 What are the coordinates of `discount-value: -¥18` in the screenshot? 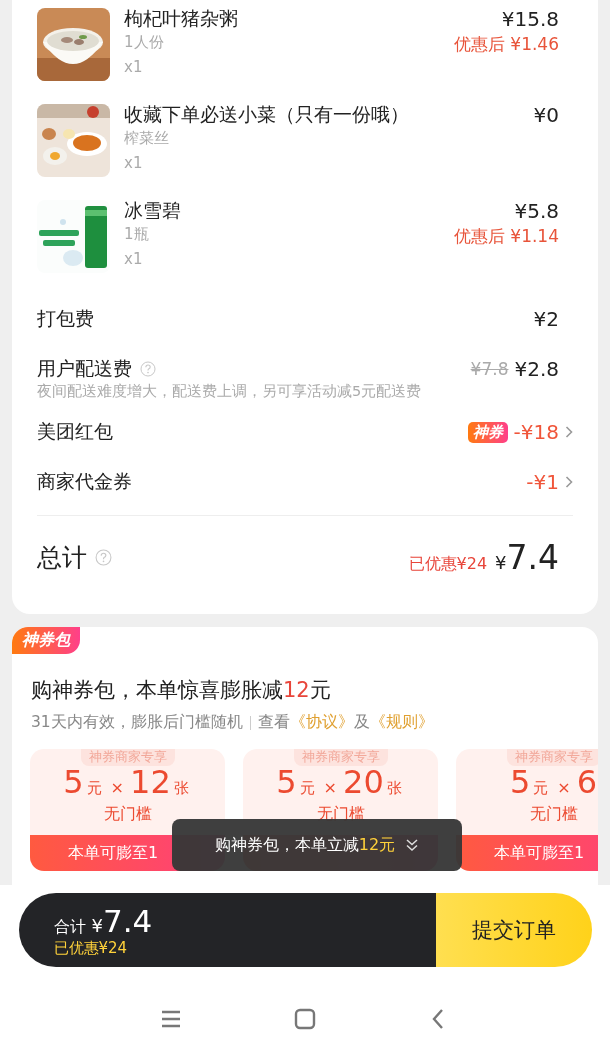 It's located at (536, 432).